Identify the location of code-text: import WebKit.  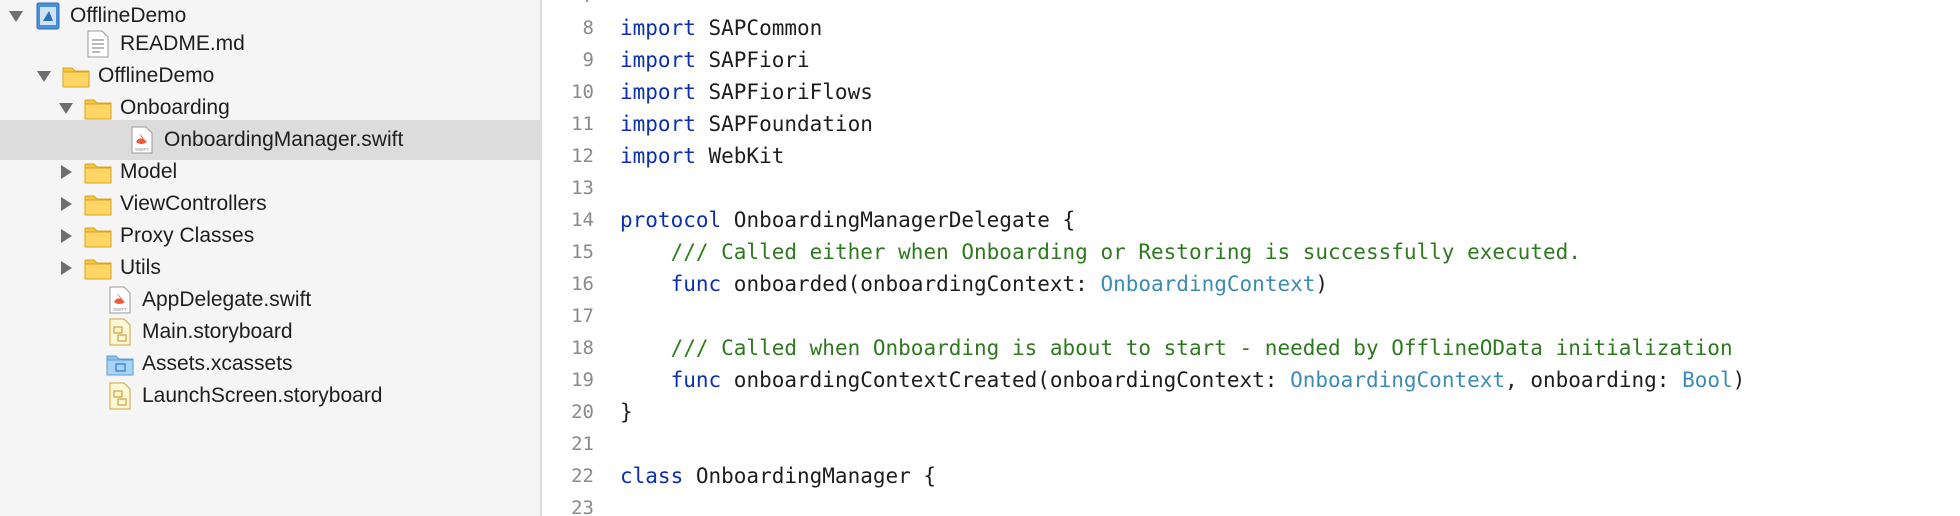
(702, 156).